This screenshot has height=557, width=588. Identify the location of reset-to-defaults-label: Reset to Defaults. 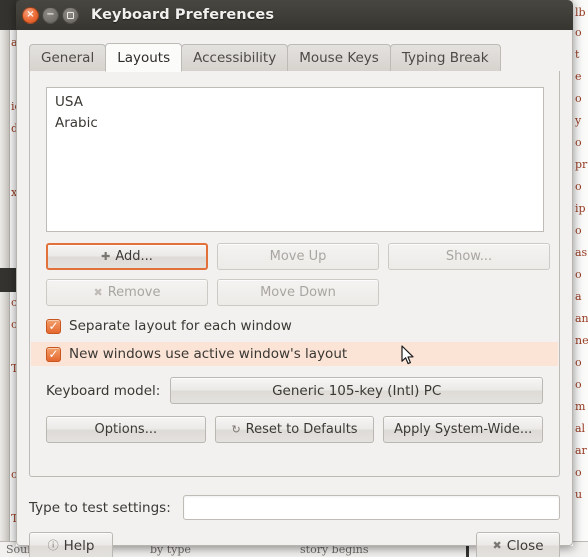
(301, 429).